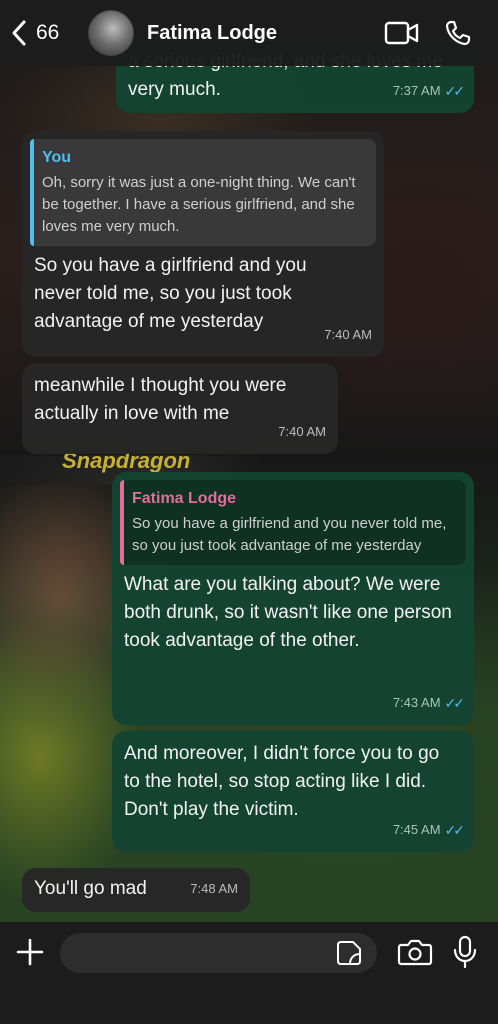 The image size is (498, 1024). I want to click on message-meta: 7:37 AM ✓✓, so click(429, 91).